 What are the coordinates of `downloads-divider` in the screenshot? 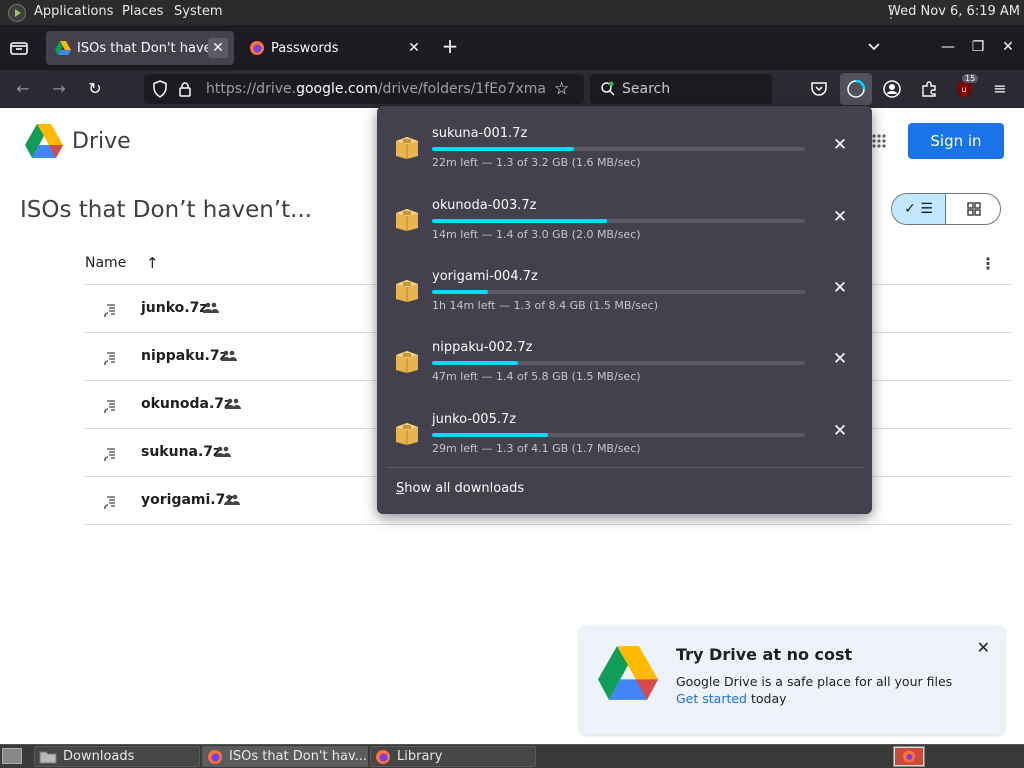 It's located at (624, 467).